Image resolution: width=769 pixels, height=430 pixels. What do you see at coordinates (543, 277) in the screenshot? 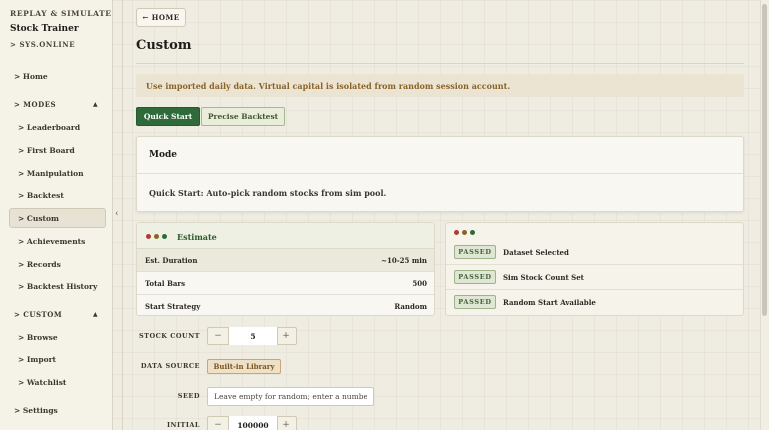
I see `check-label: Sim Stock Count Set` at bounding box center [543, 277].